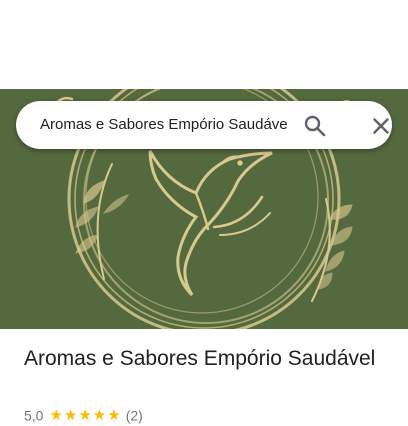  What do you see at coordinates (172, 125) in the screenshot?
I see `search-input: Aromas e Sabores Empório Saudáve` at bounding box center [172, 125].